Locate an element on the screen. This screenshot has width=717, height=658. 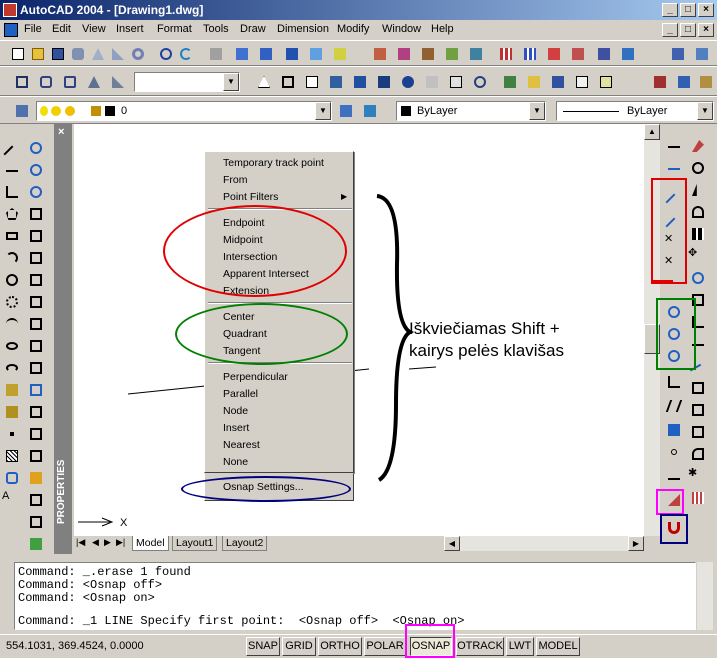
envelope-icon is located at coordinates (581, 81).